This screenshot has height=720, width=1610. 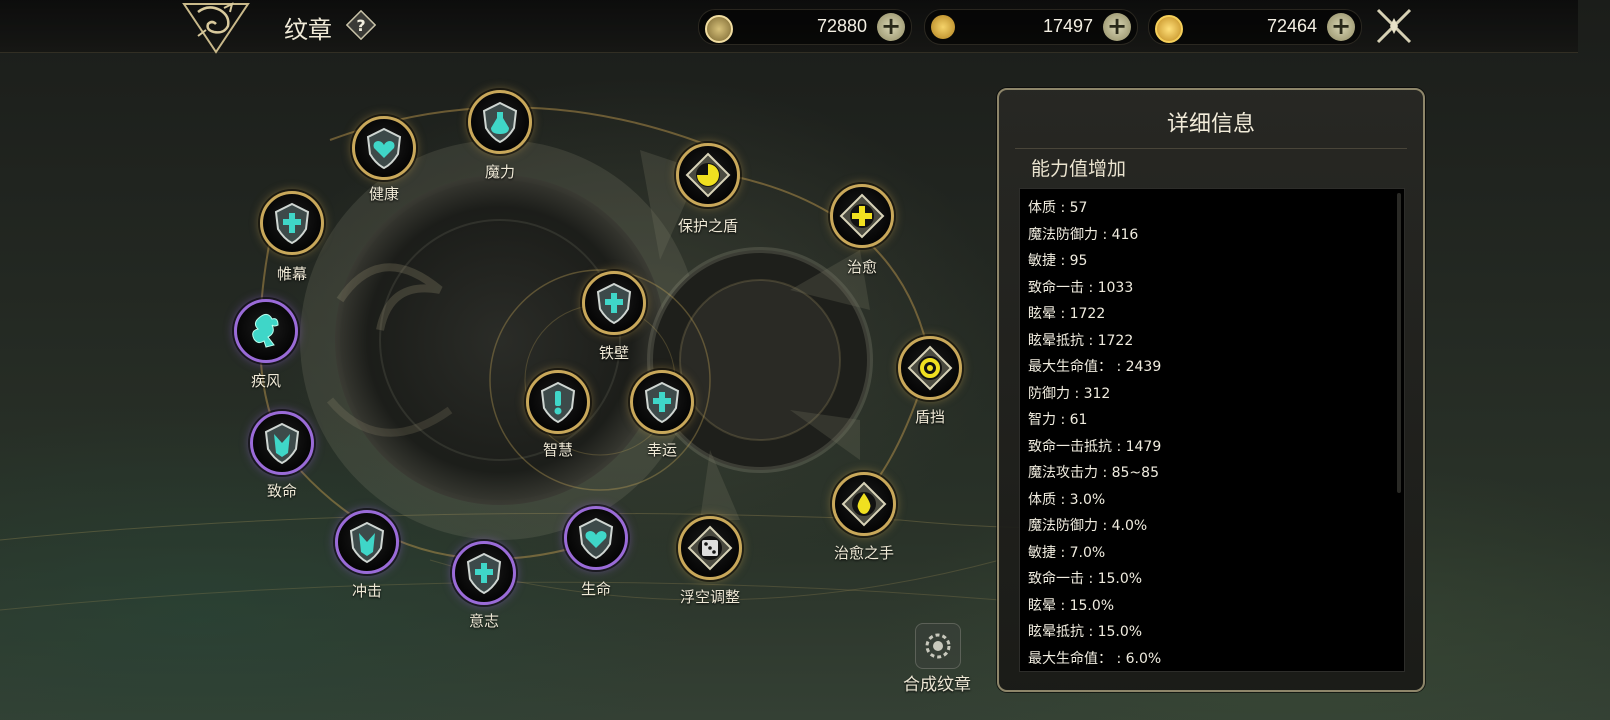 I want to click on emblem-label: 铁壁, so click(x=614, y=353).